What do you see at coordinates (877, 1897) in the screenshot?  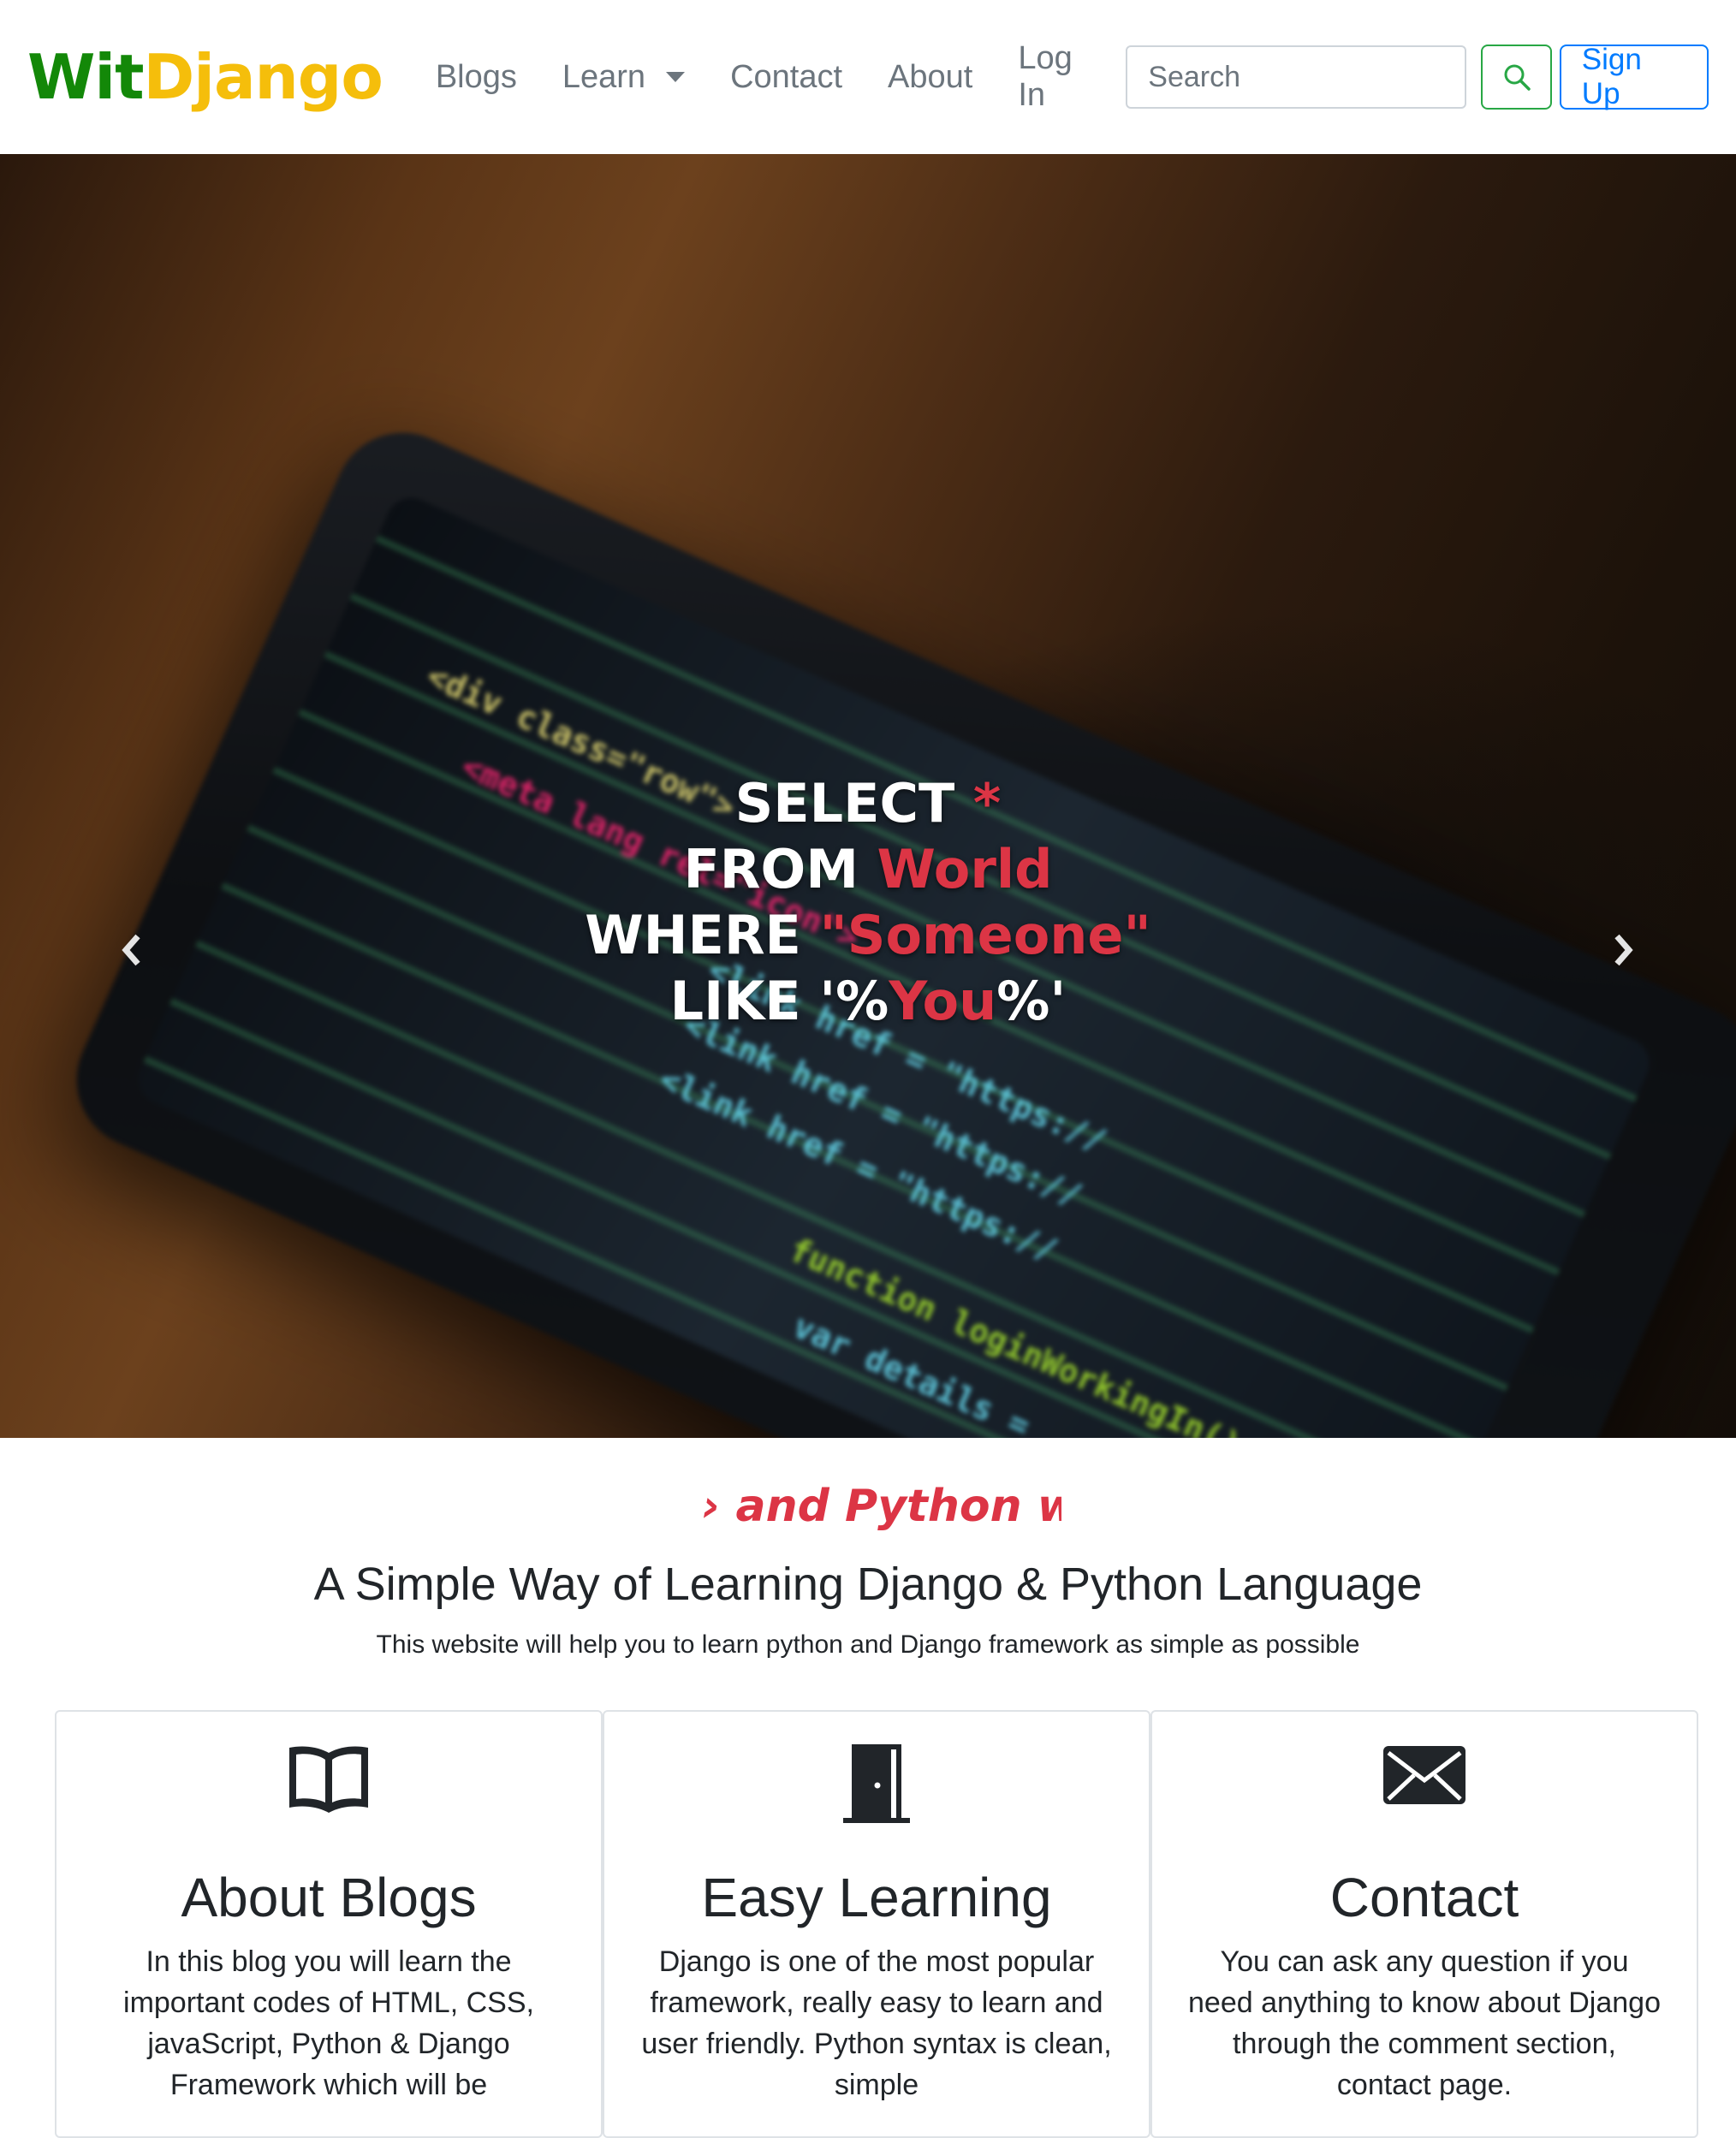 I see `card-title: Easy Learning` at bounding box center [877, 1897].